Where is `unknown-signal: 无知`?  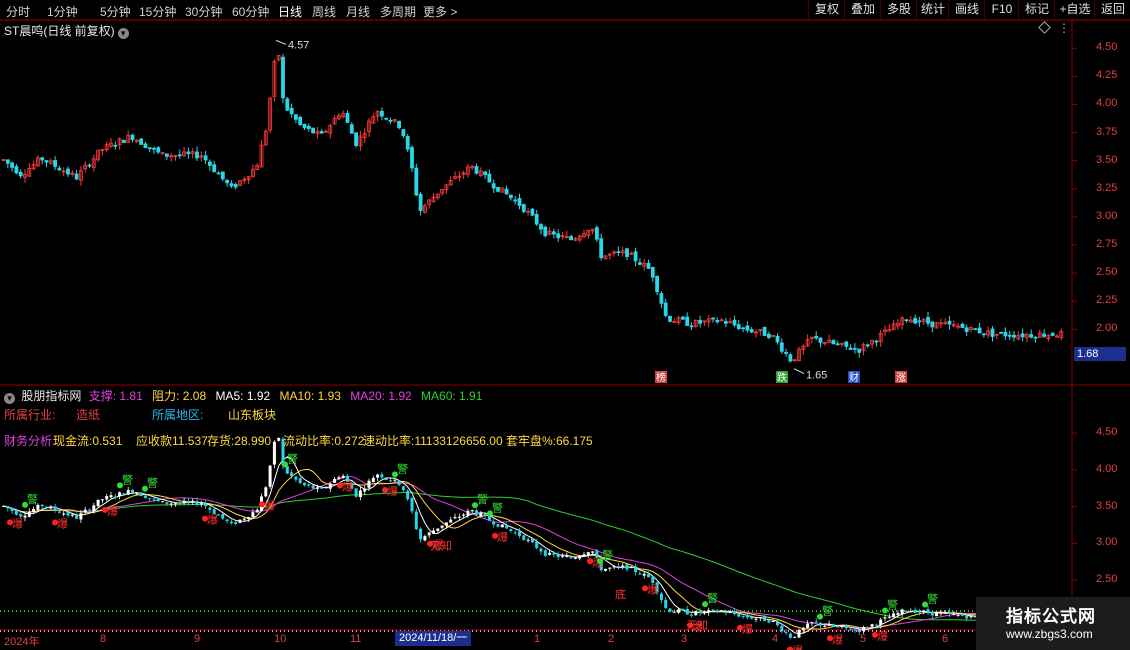 unknown-signal: 无知 is located at coordinates (441, 545).